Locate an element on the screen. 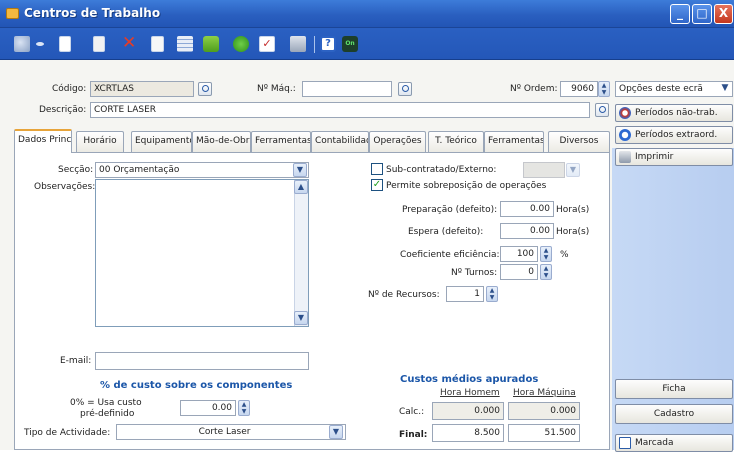  refresh-icon is located at coordinates (241, 44).